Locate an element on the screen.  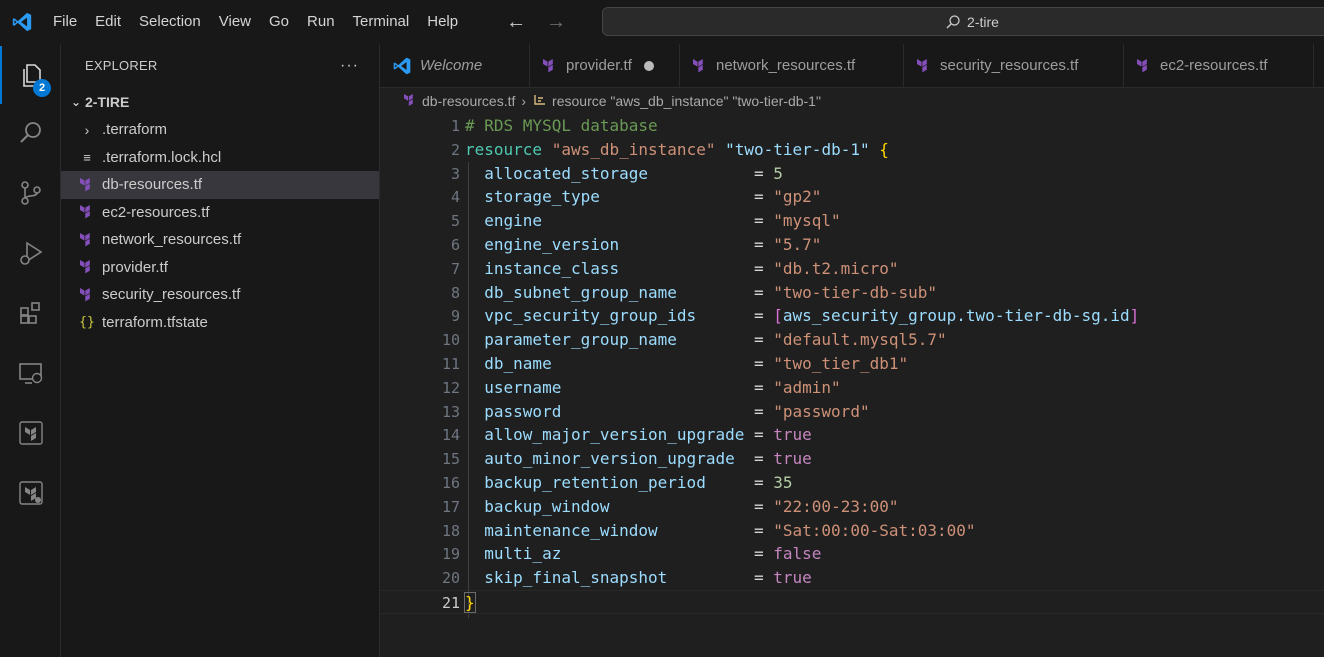
line-number: 13 is located at coordinates (450, 411).